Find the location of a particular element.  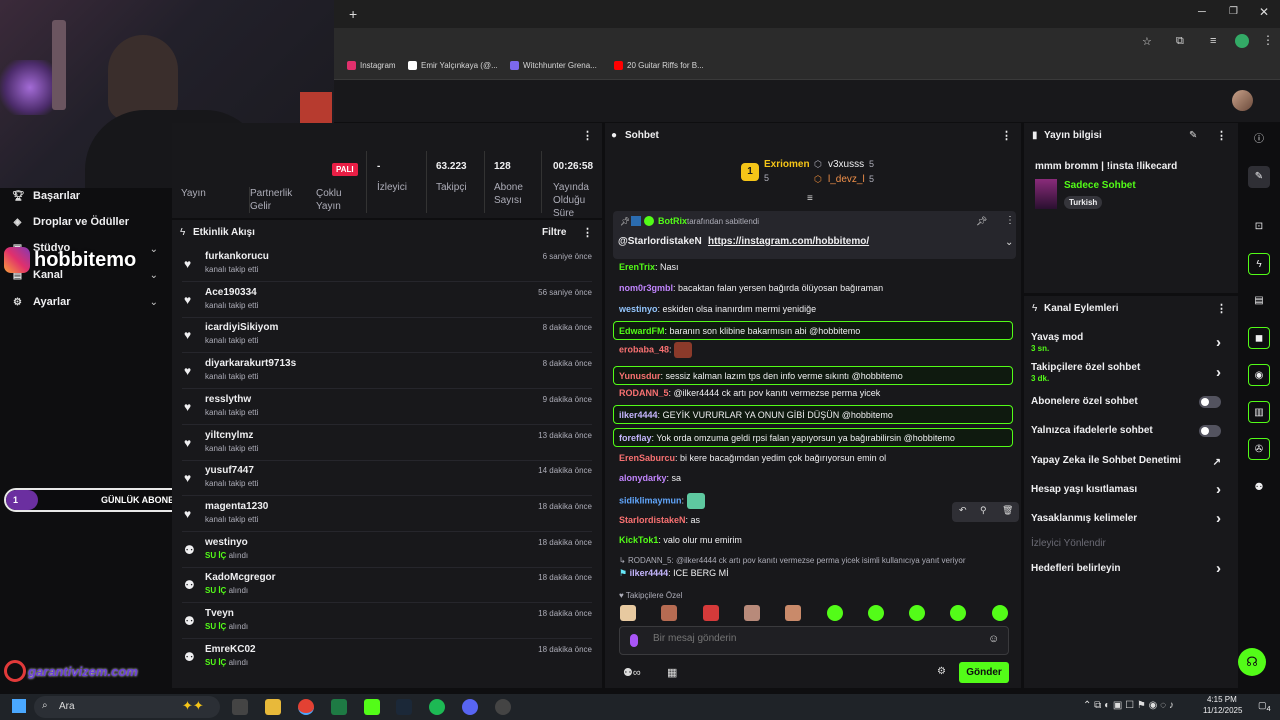

chat-message: alonydarky: sa is located at coordinates (813, 478).